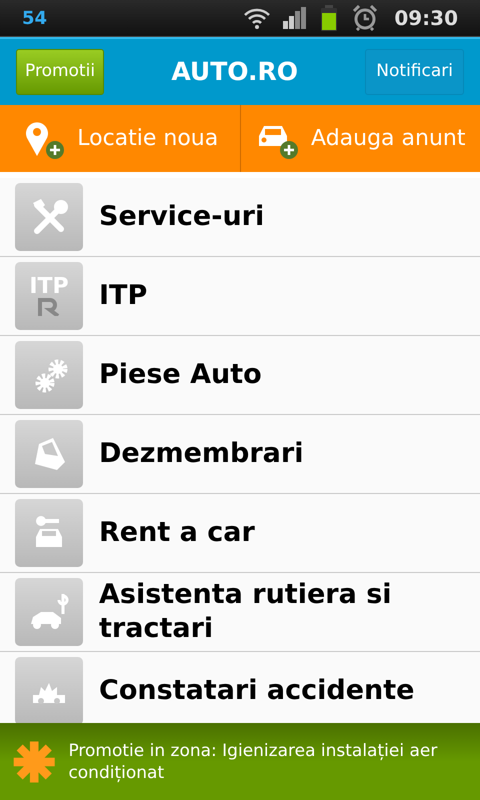  Describe the element at coordinates (295, 18) in the screenshot. I see `signal-icon` at that location.